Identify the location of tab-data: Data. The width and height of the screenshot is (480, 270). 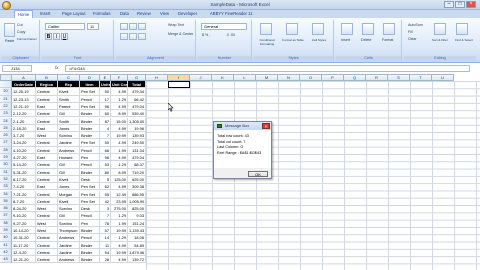
(124, 13).